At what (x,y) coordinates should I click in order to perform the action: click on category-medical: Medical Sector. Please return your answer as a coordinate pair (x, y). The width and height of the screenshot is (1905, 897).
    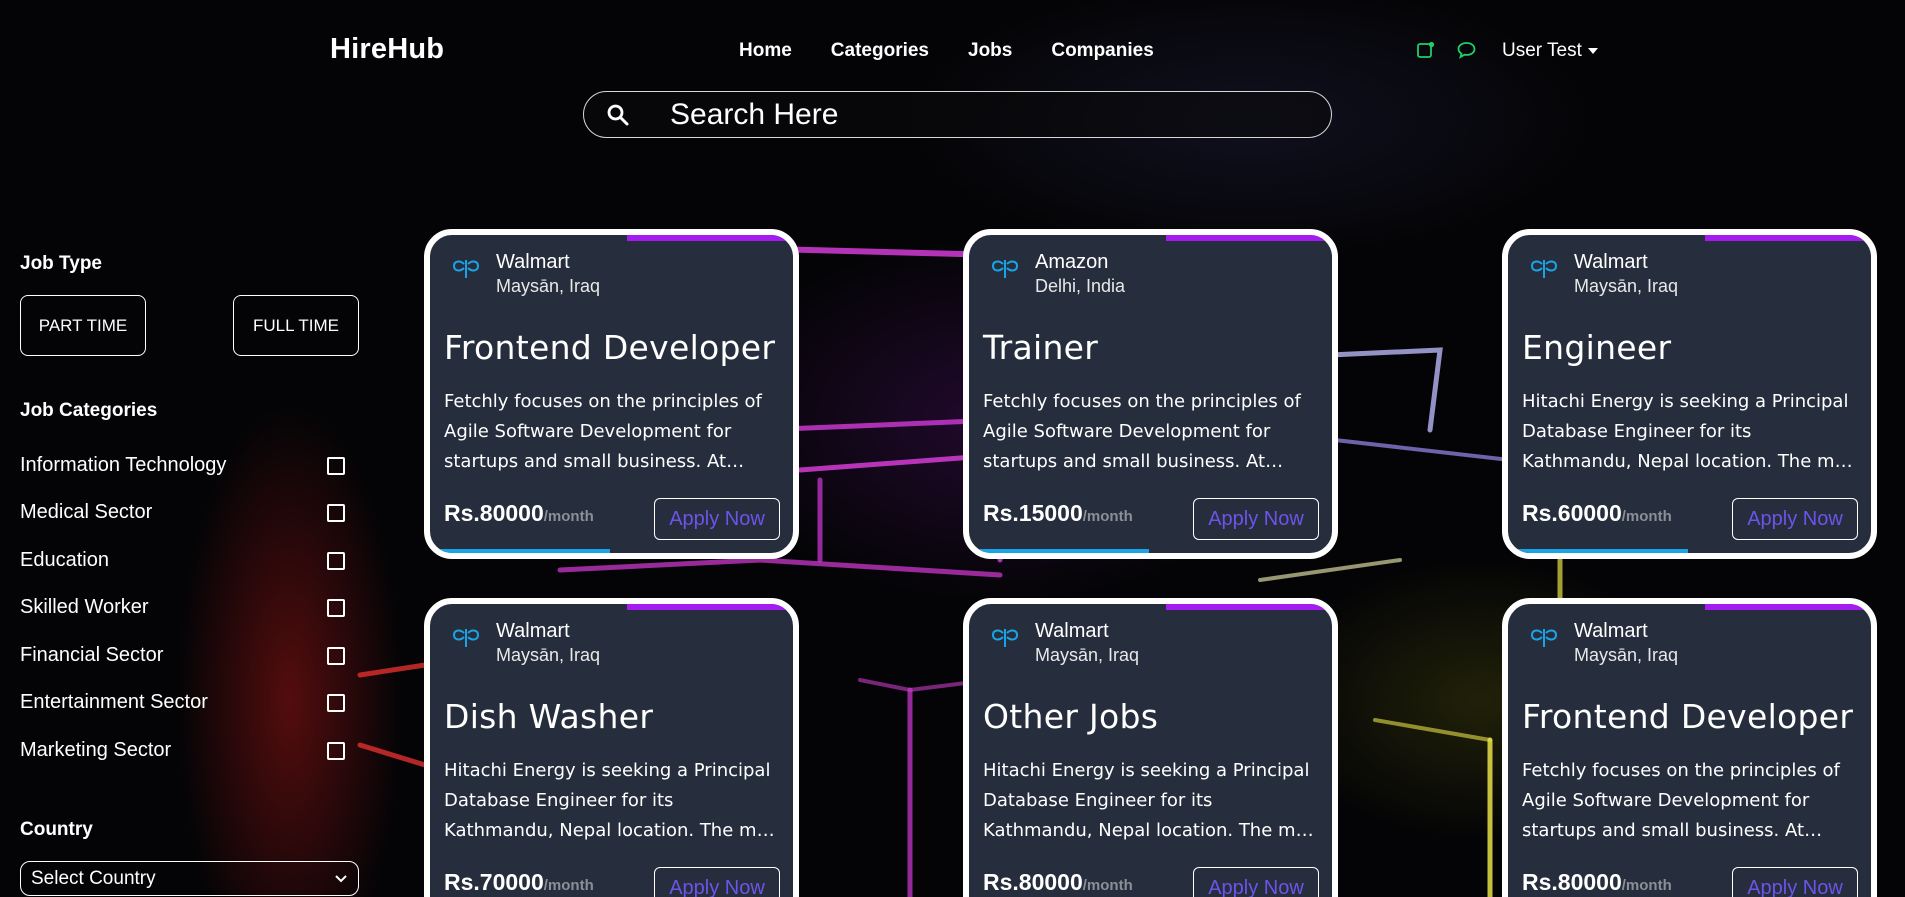
    Looking at the image, I should click on (183, 512).